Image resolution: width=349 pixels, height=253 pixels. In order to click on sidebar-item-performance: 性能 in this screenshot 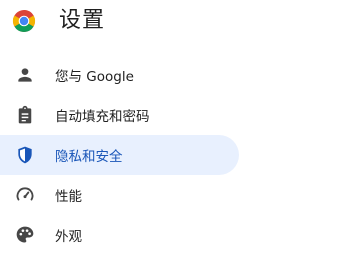, I will do `click(119, 195)`.